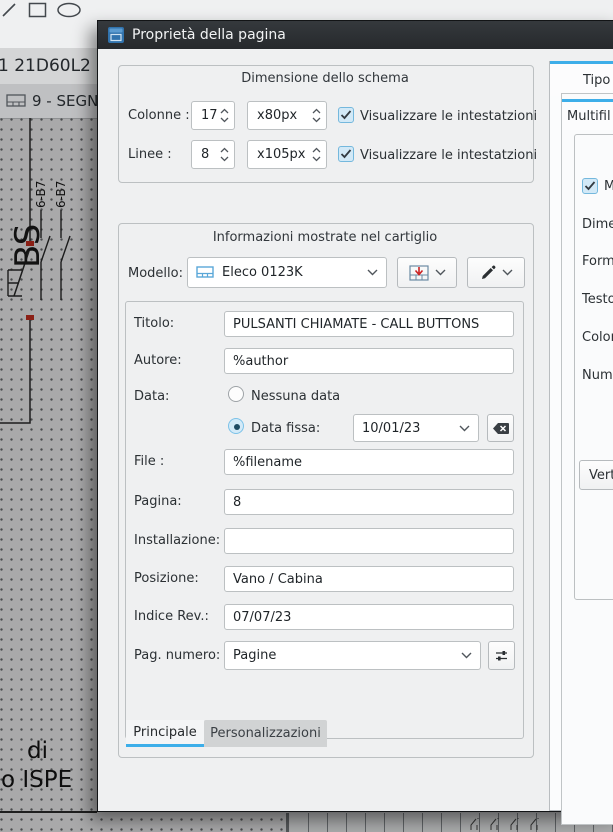 The width and height of the screenshot is (613, 832). Describe the element at coordinates (213, 154) in the screenshot. I see `rows-count-spinbox: 8` at that location.